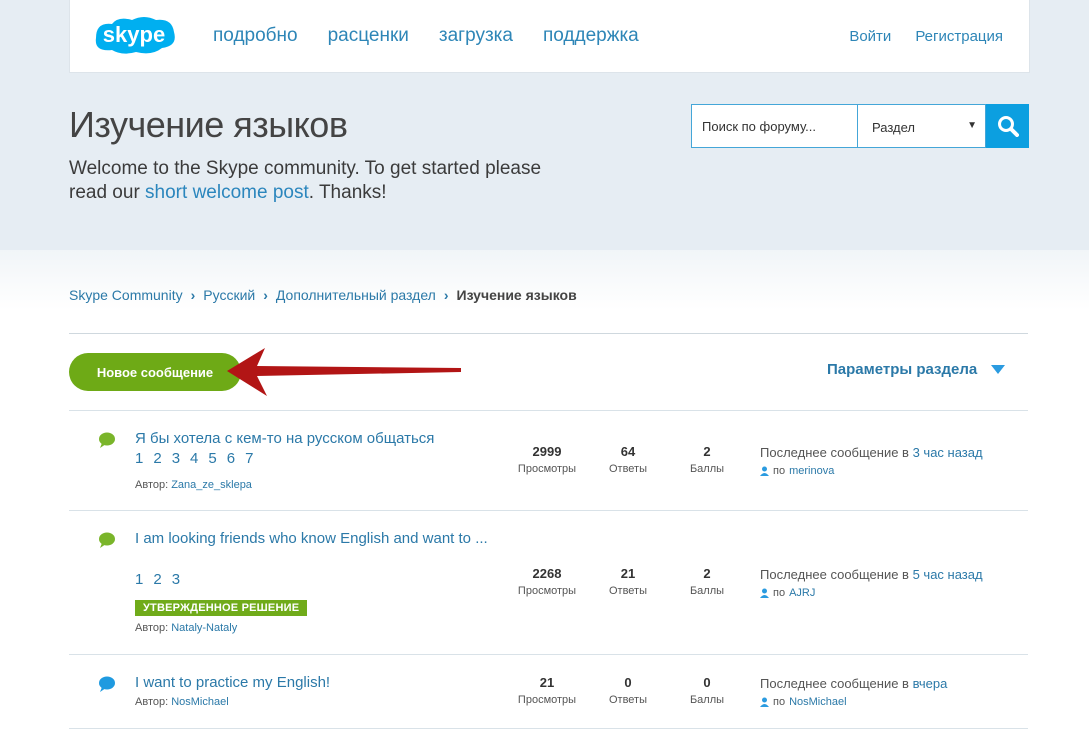 The image size is (1089, 729). What do you see at coordinates (231, 458) in the screenshot?
I see `page-link: 6` at bounding box center [231, 458].